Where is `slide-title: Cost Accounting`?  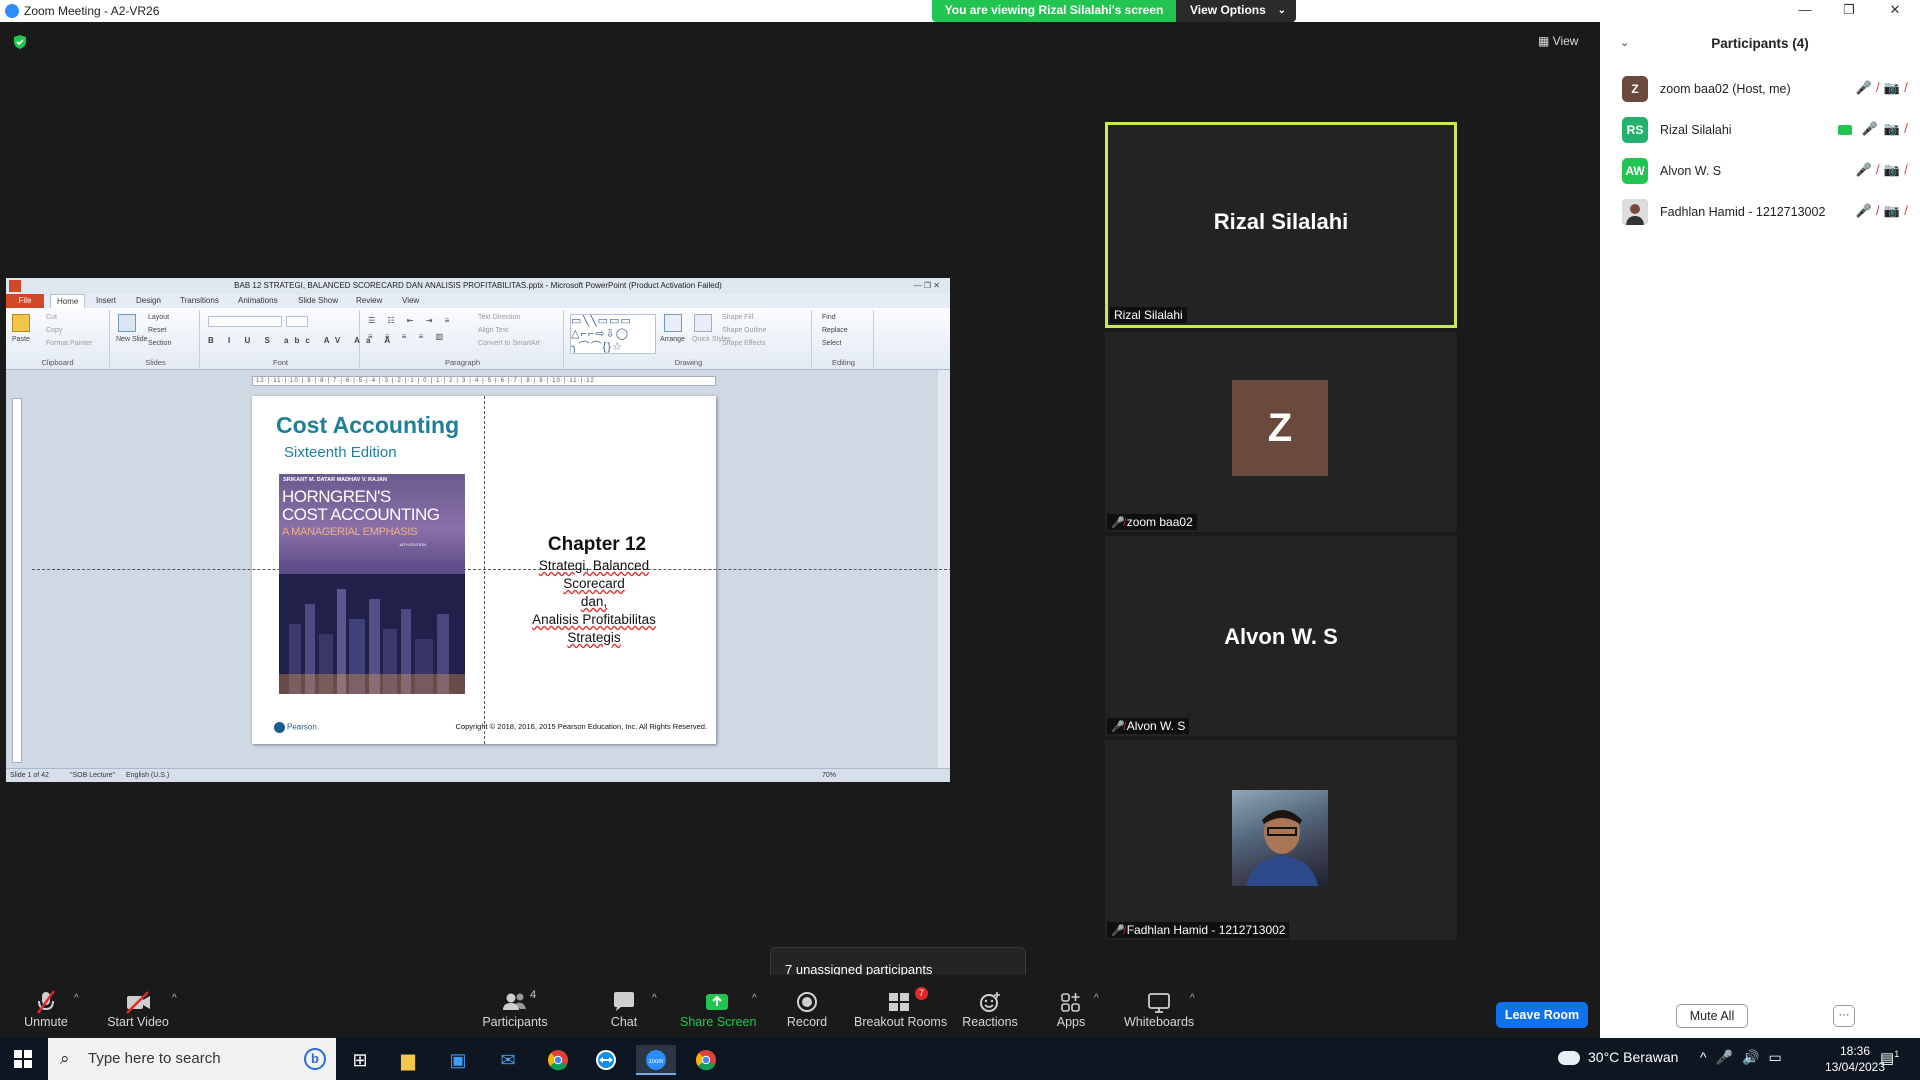 slide-title: Cost Accounting is located at coordinates (368, 425).